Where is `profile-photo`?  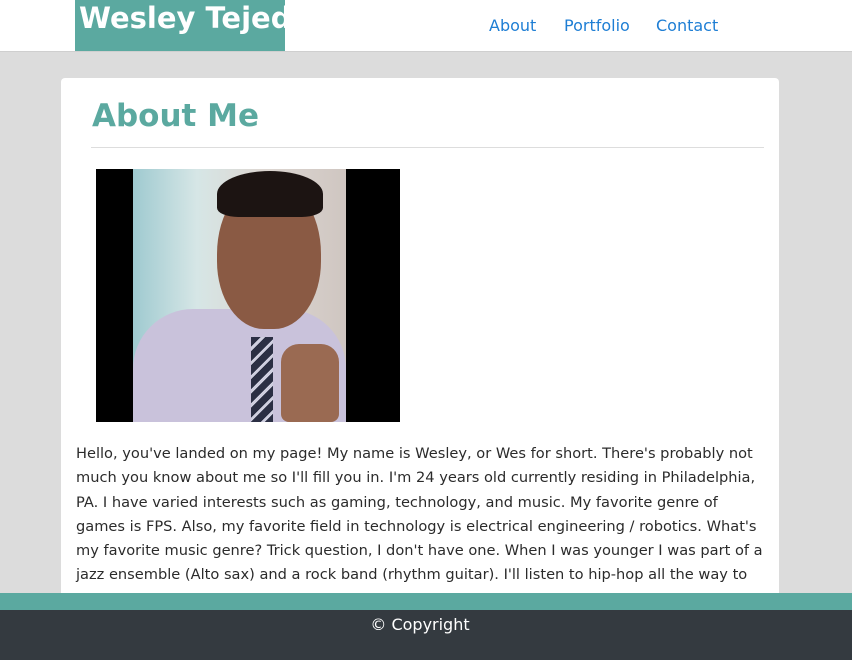 profile-photo is located at coordinates (248, 295).